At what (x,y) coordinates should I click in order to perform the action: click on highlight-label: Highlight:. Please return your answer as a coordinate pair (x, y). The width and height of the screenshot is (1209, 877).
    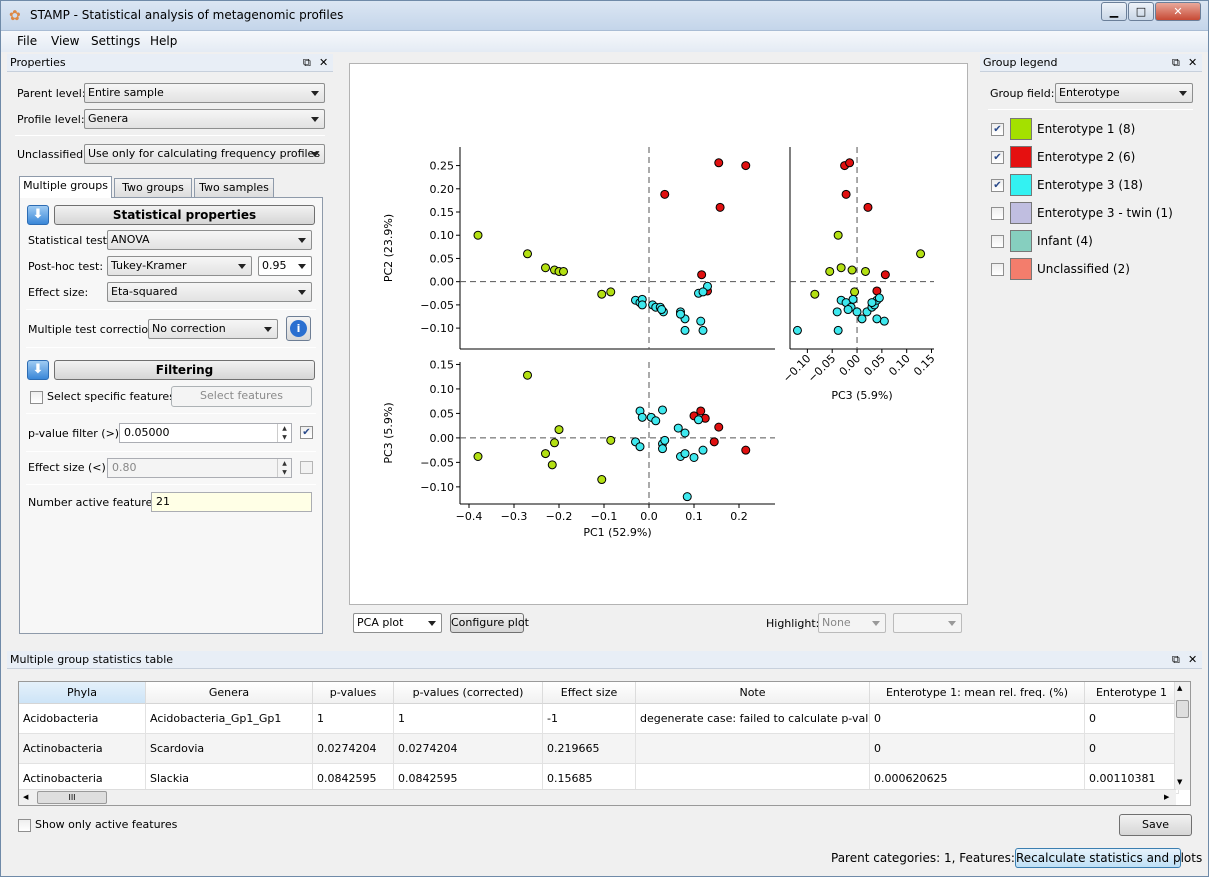
    Looking at the image, I should click on (793, 623).